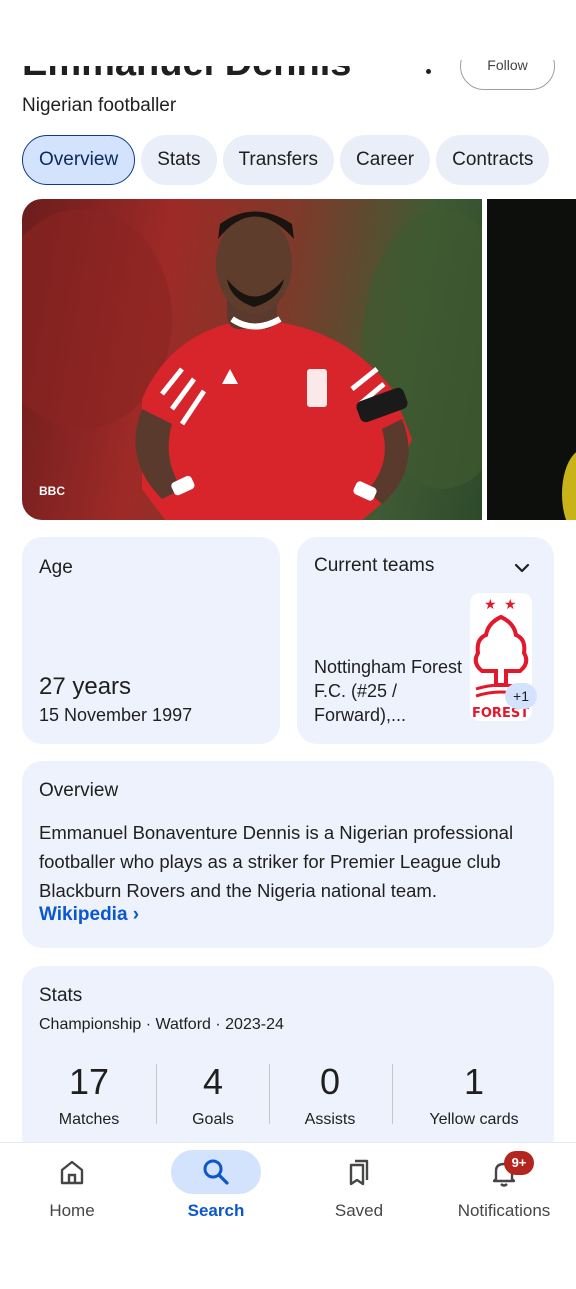 The height and width of the screenshot is (1289, 576). Describe the element at coordinates (85, 686) in the screenshot. I see `age-value: 27 years` at that location.